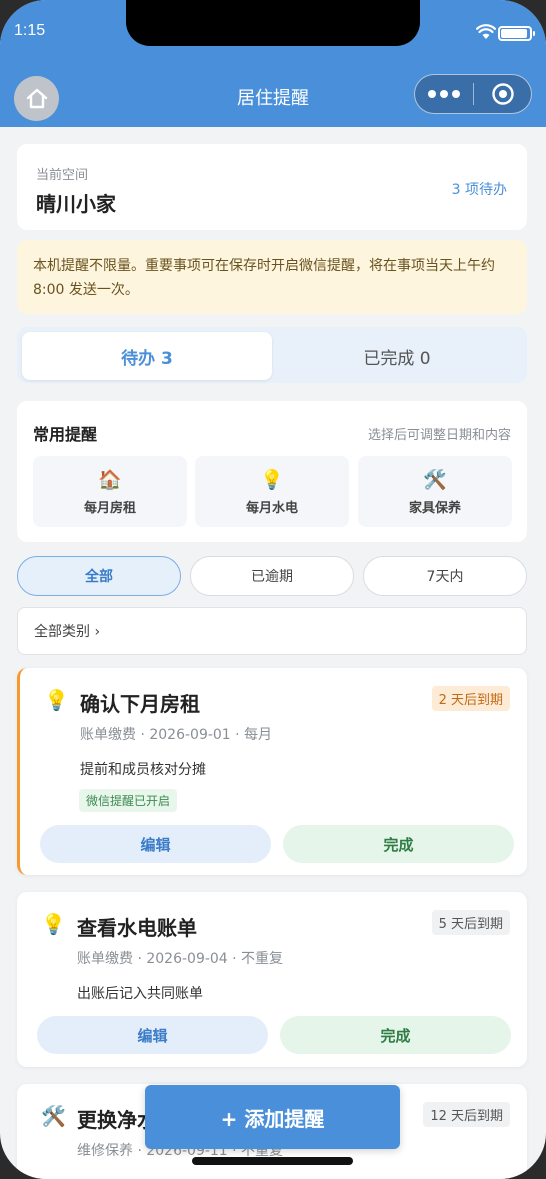 The image size is (546, 1179). I want to click on tab-done: 已完成 0, so click(397, 356).